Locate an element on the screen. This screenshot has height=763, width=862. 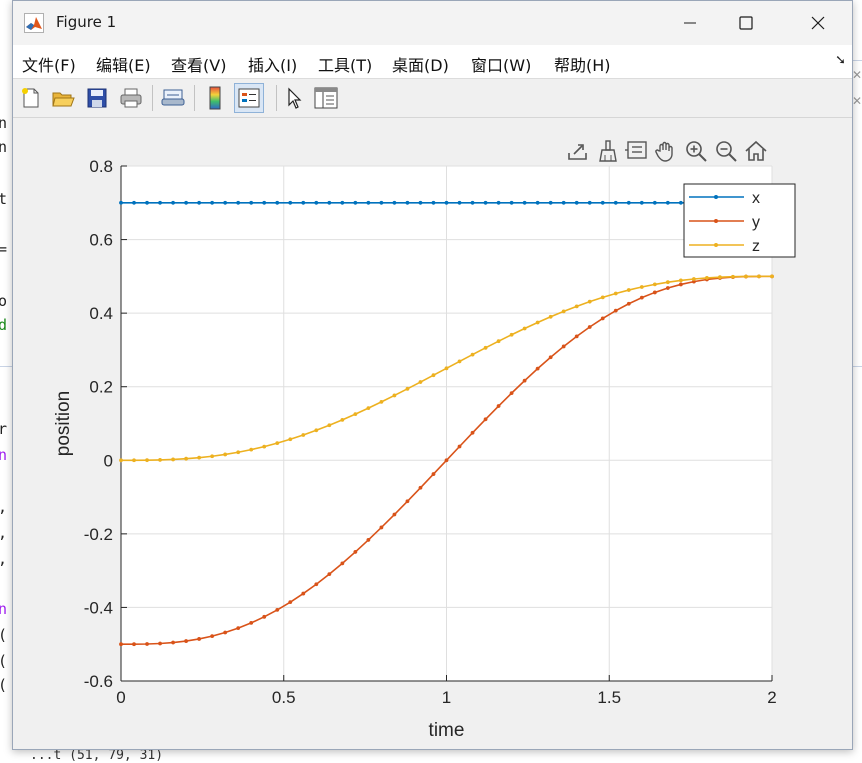
menu-tools: 工具(T) is located at coordinates (345, 64).